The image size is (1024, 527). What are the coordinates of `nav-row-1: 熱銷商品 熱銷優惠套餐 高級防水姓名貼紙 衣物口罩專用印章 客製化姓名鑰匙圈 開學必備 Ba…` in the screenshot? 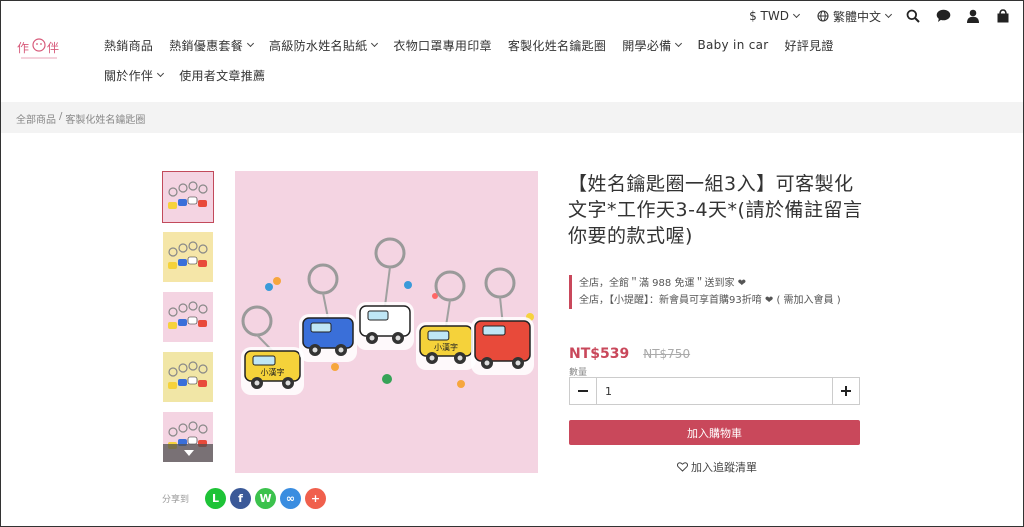 It's located at (468, 45).